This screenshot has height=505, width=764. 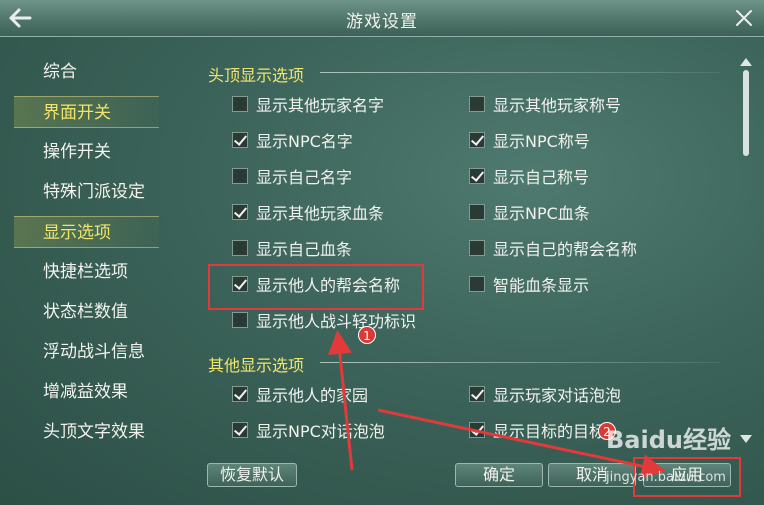 I want to click on option-label: 显示其他玩家名字, so click(x=320, y=105).